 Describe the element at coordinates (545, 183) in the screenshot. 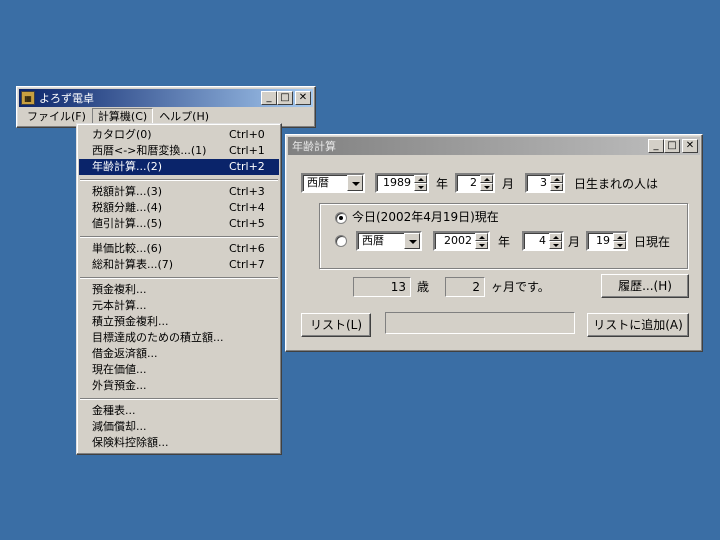

I see `birth-day-spinner: 3` at that location.